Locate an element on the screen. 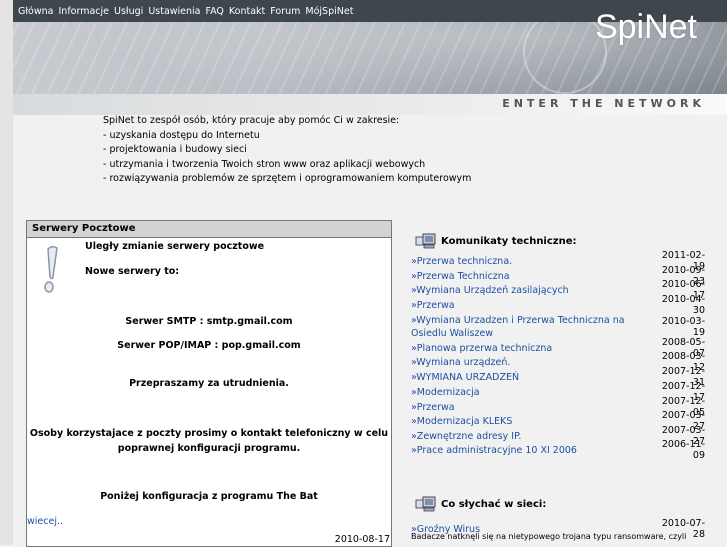  tech-news-date: 2006-11-09 is located at coordinates (683, 450).